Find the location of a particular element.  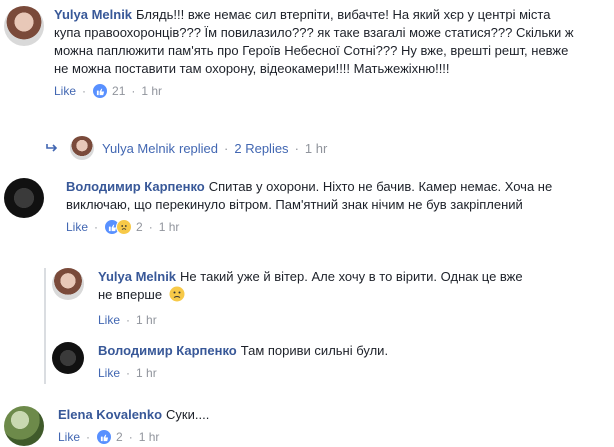

replies-action: replied is located at coordinates (198, 148).